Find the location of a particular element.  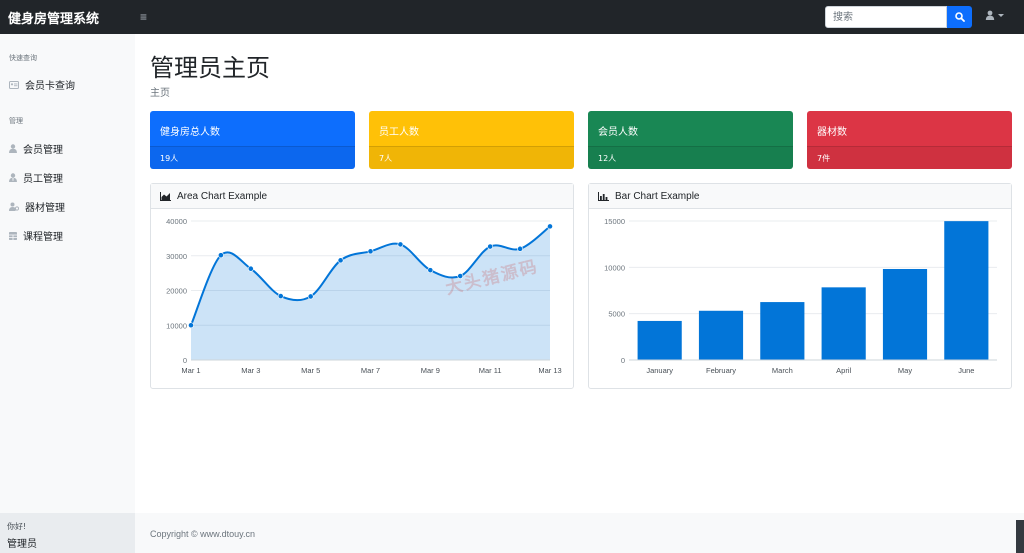

logged-in-user: 管理员 is located at coordinates (22, 544).